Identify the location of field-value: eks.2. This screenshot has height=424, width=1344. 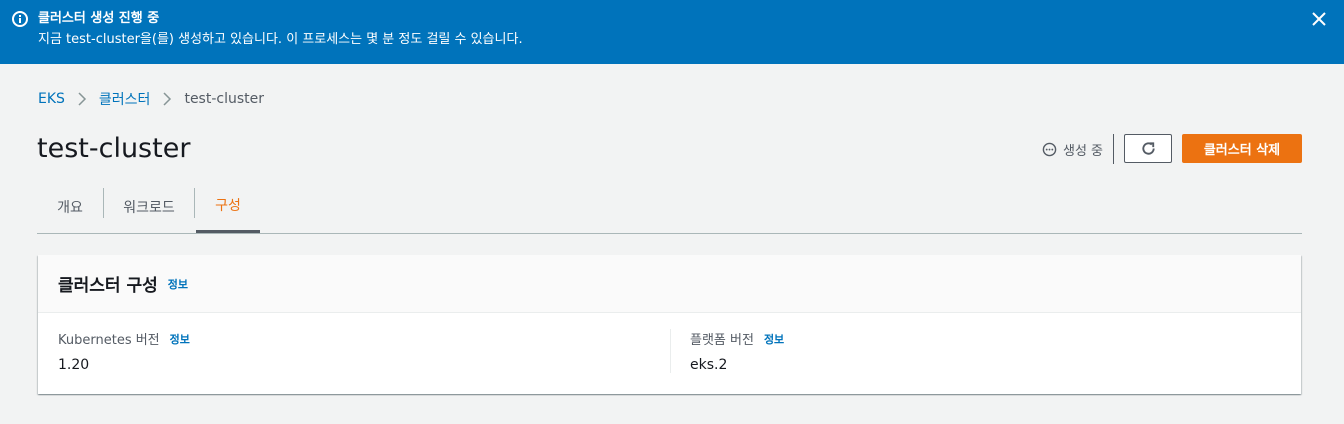
(709, 365).